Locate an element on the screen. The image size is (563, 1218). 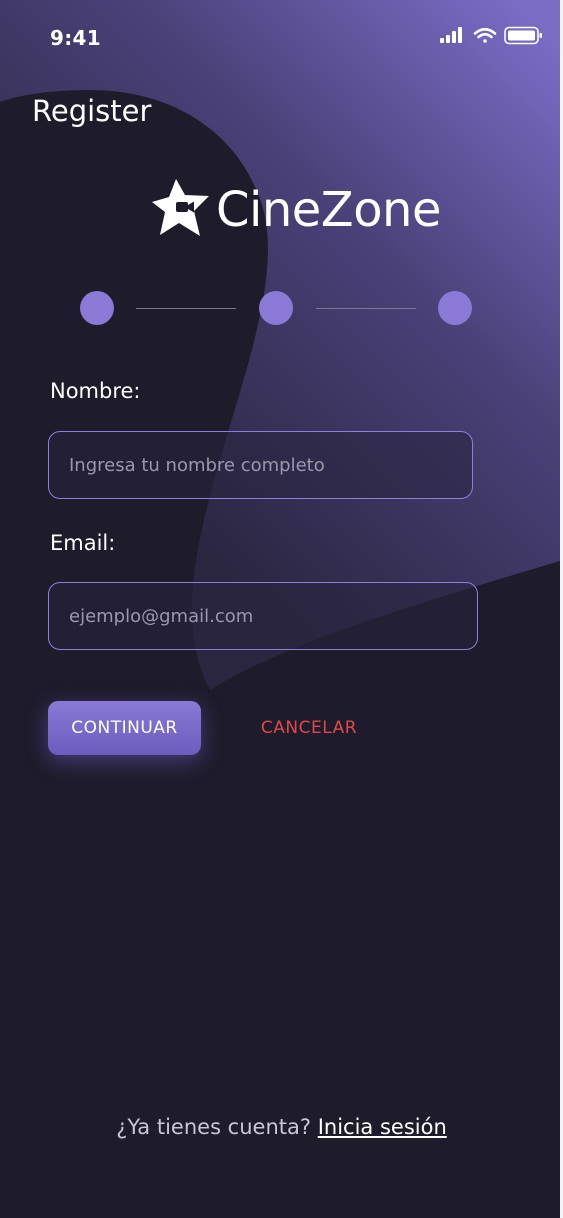
step-3-dot is located at coordinates (455, 308).